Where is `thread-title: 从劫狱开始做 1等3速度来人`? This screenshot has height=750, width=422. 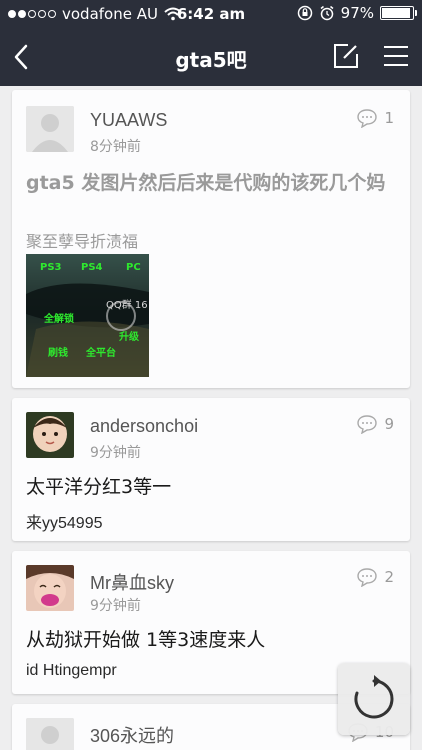 thread-title: 从劫狱开始做 1等3速度来人 is located at coordinates (209, 640).